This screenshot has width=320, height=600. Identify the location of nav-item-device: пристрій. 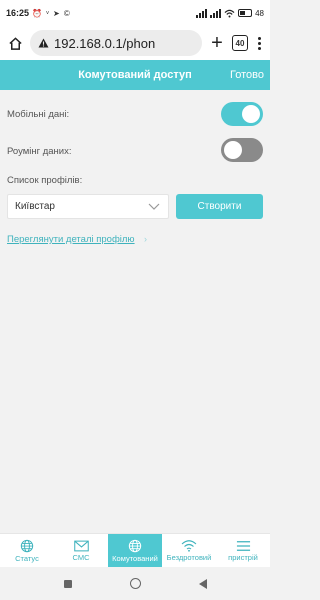
(243, 550).